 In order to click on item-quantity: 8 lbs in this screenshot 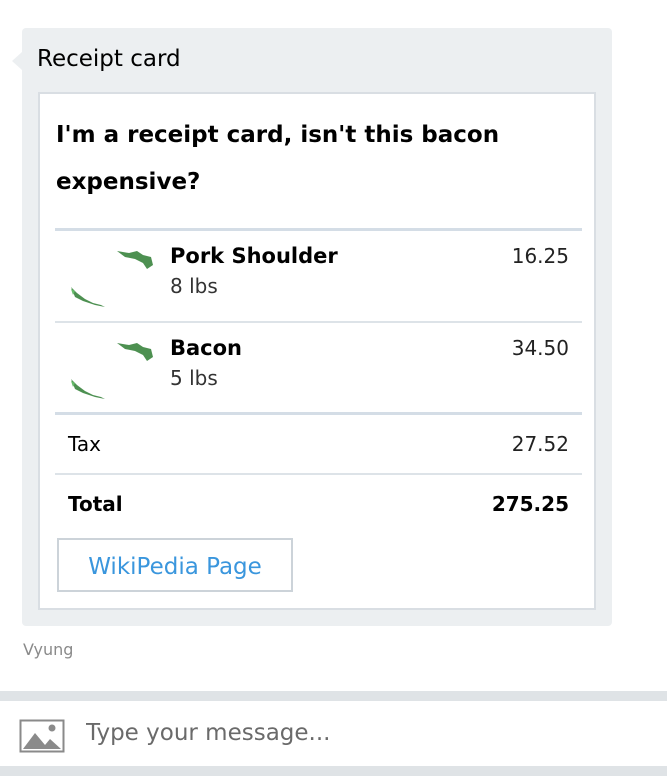, I will do `click(194, 286)`.